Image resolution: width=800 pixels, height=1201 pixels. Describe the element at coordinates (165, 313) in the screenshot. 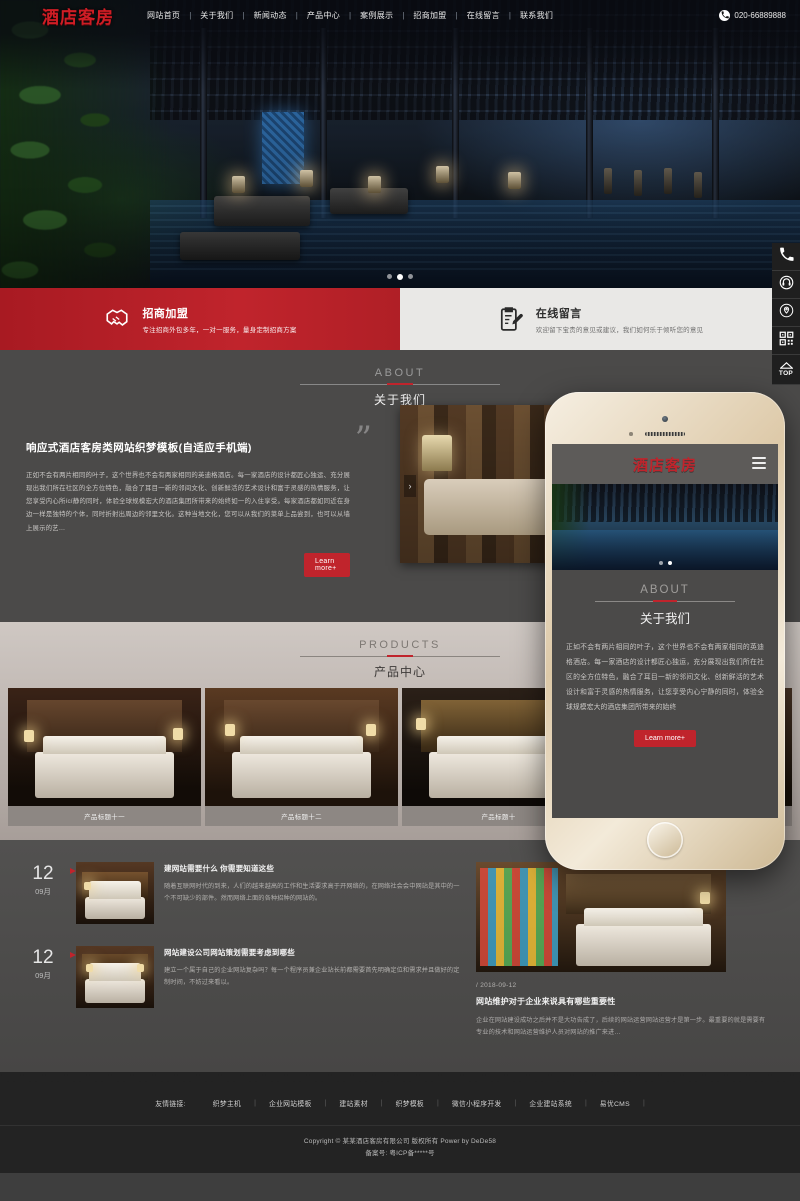

I see `banner-title: 招商加盟` at that location.